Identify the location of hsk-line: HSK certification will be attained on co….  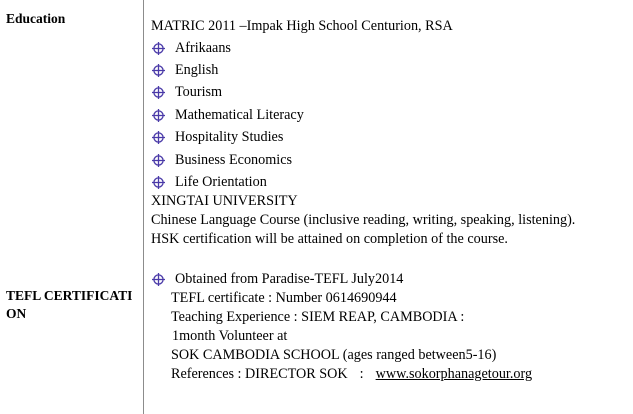
(329, 239).